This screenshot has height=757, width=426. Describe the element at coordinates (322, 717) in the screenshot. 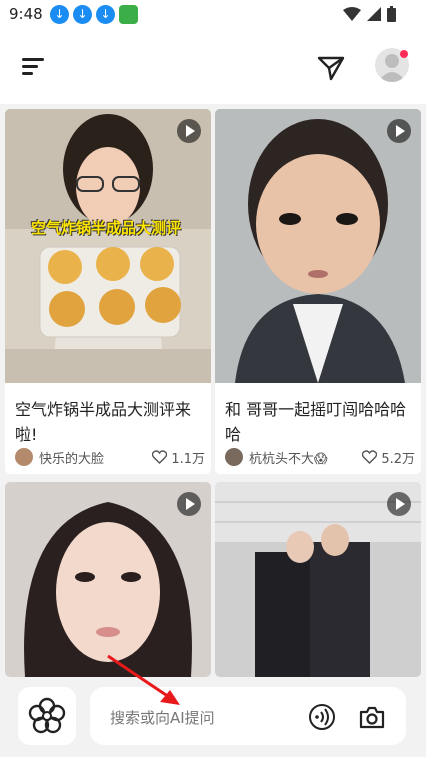

I see `voice-icon` at that location.